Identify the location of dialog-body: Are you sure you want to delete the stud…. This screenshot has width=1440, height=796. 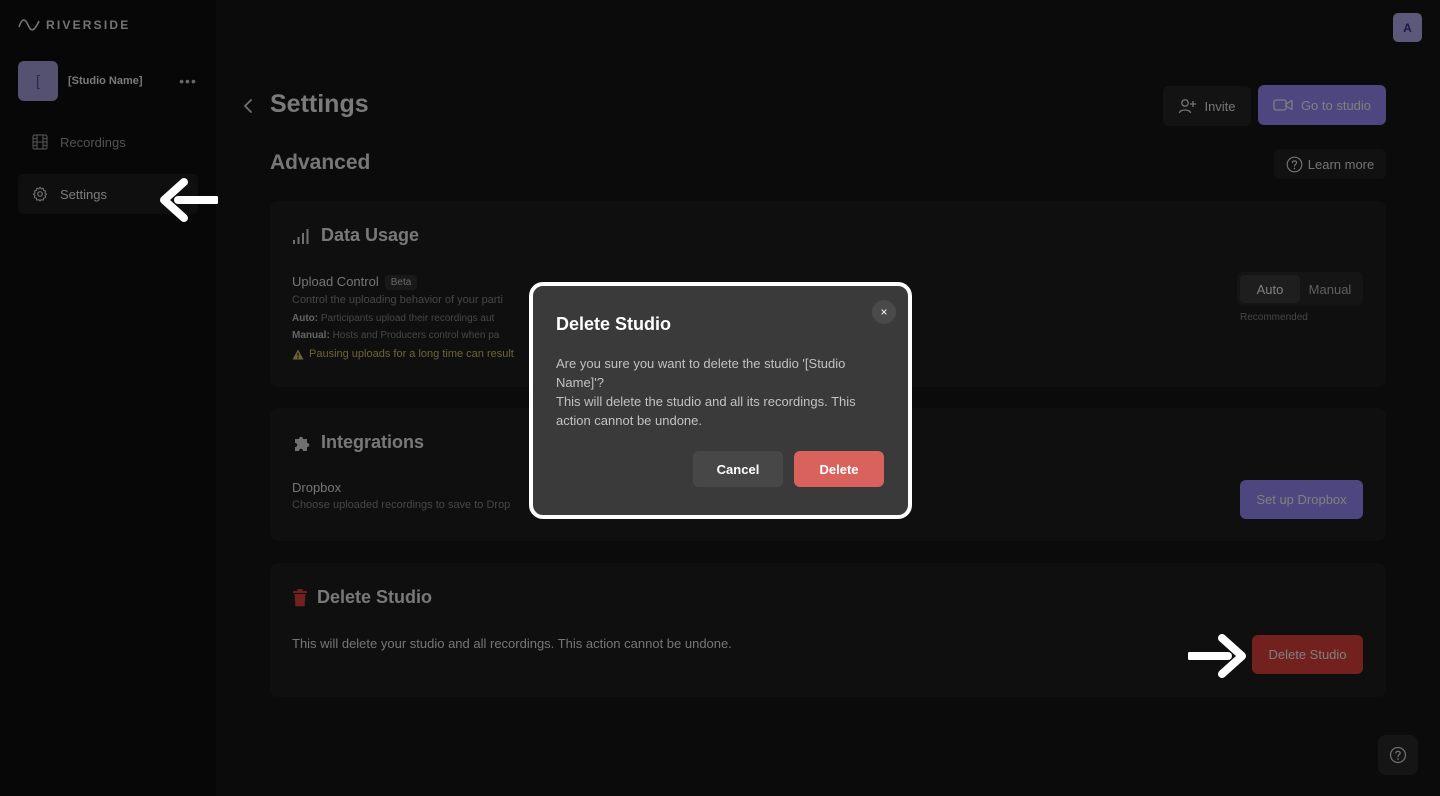
(716, 392).